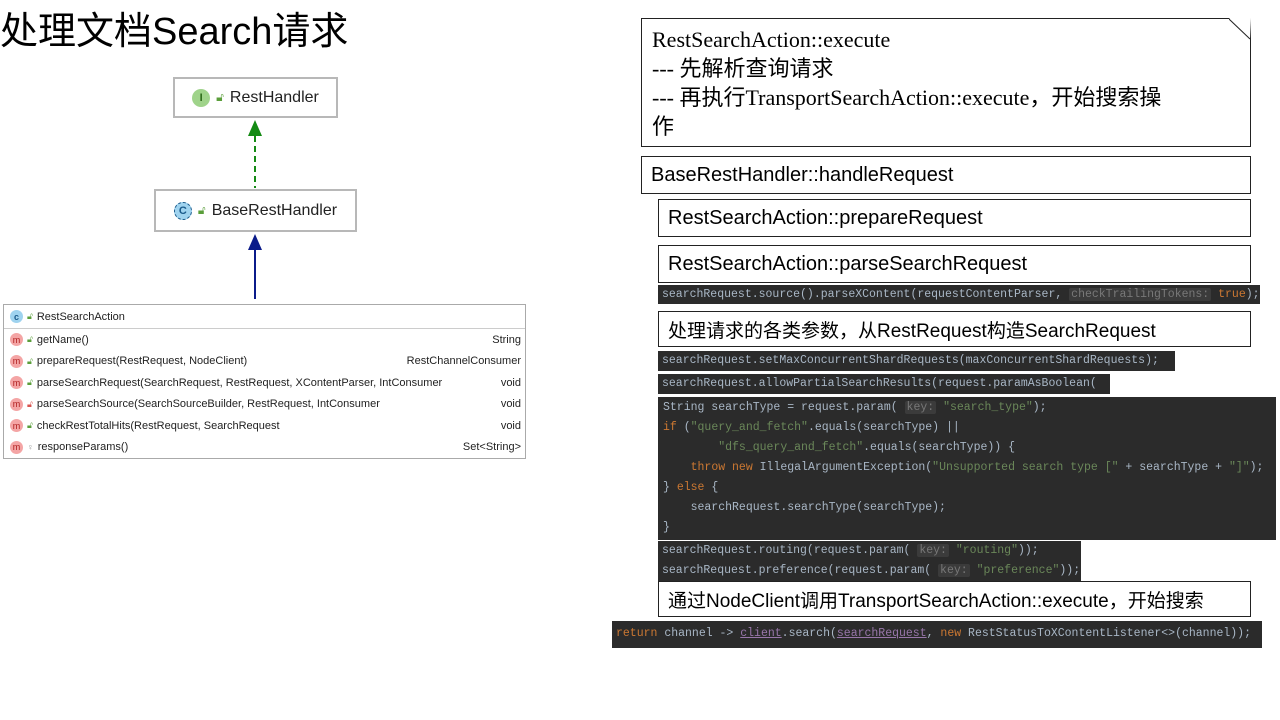  I want to click on code-line: }, so click(969, 528).